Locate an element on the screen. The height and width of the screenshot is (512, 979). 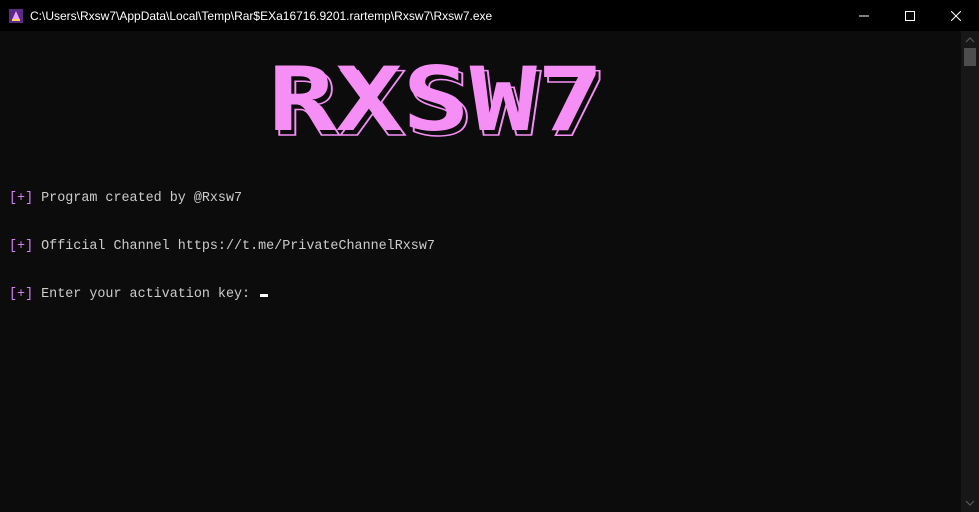
activation-key-prompt: Enter your activation key: is located at coordinates (146, 294).